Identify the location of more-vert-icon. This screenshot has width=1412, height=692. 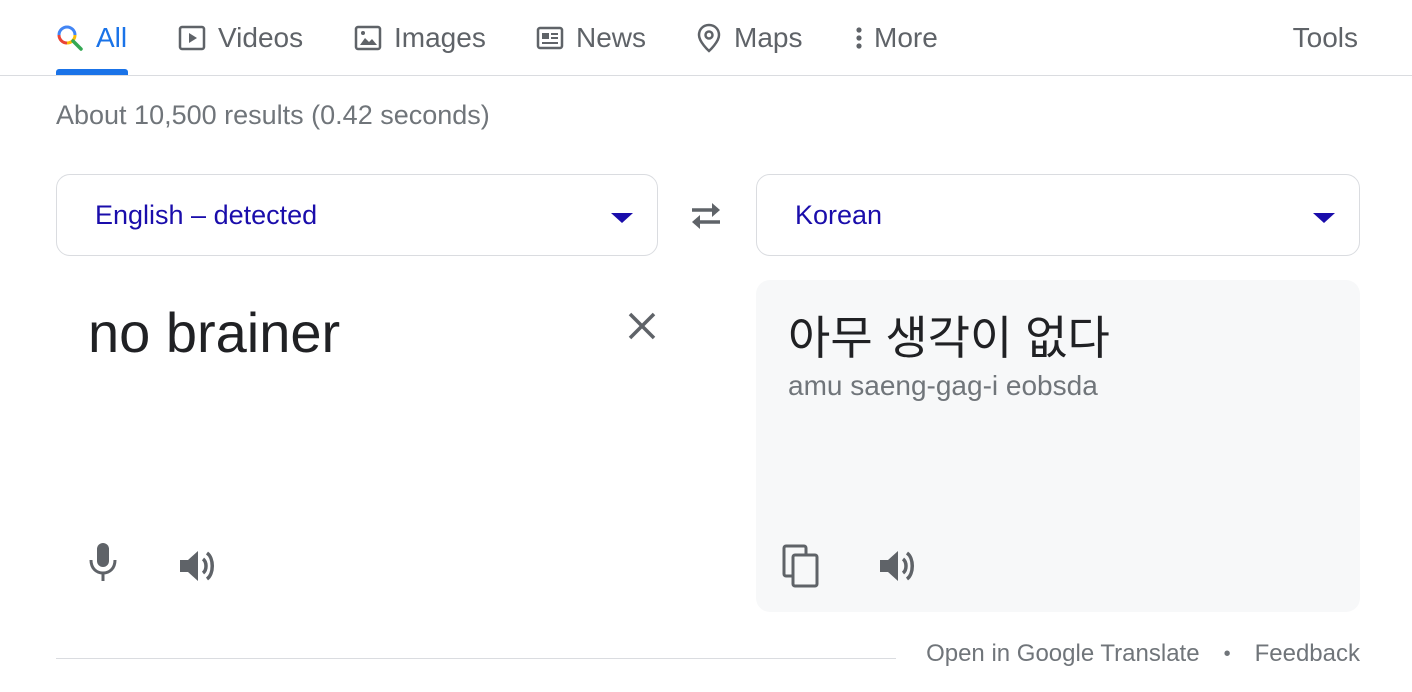
(859, 38).